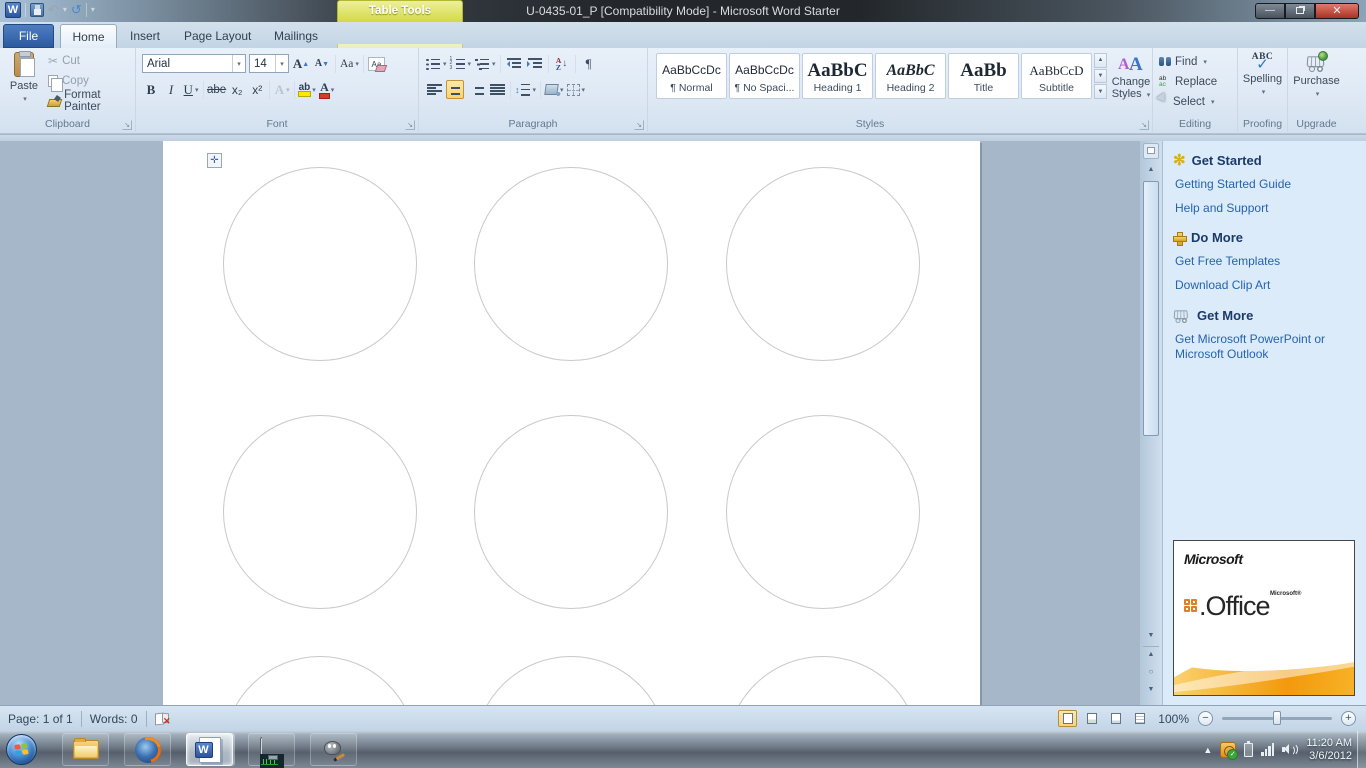 The width and height of the screenshot is (1366, 768). Describe the element at coordinates (282, 89) in the screenshot. I see `text-effects-button: A ▾` at that location.